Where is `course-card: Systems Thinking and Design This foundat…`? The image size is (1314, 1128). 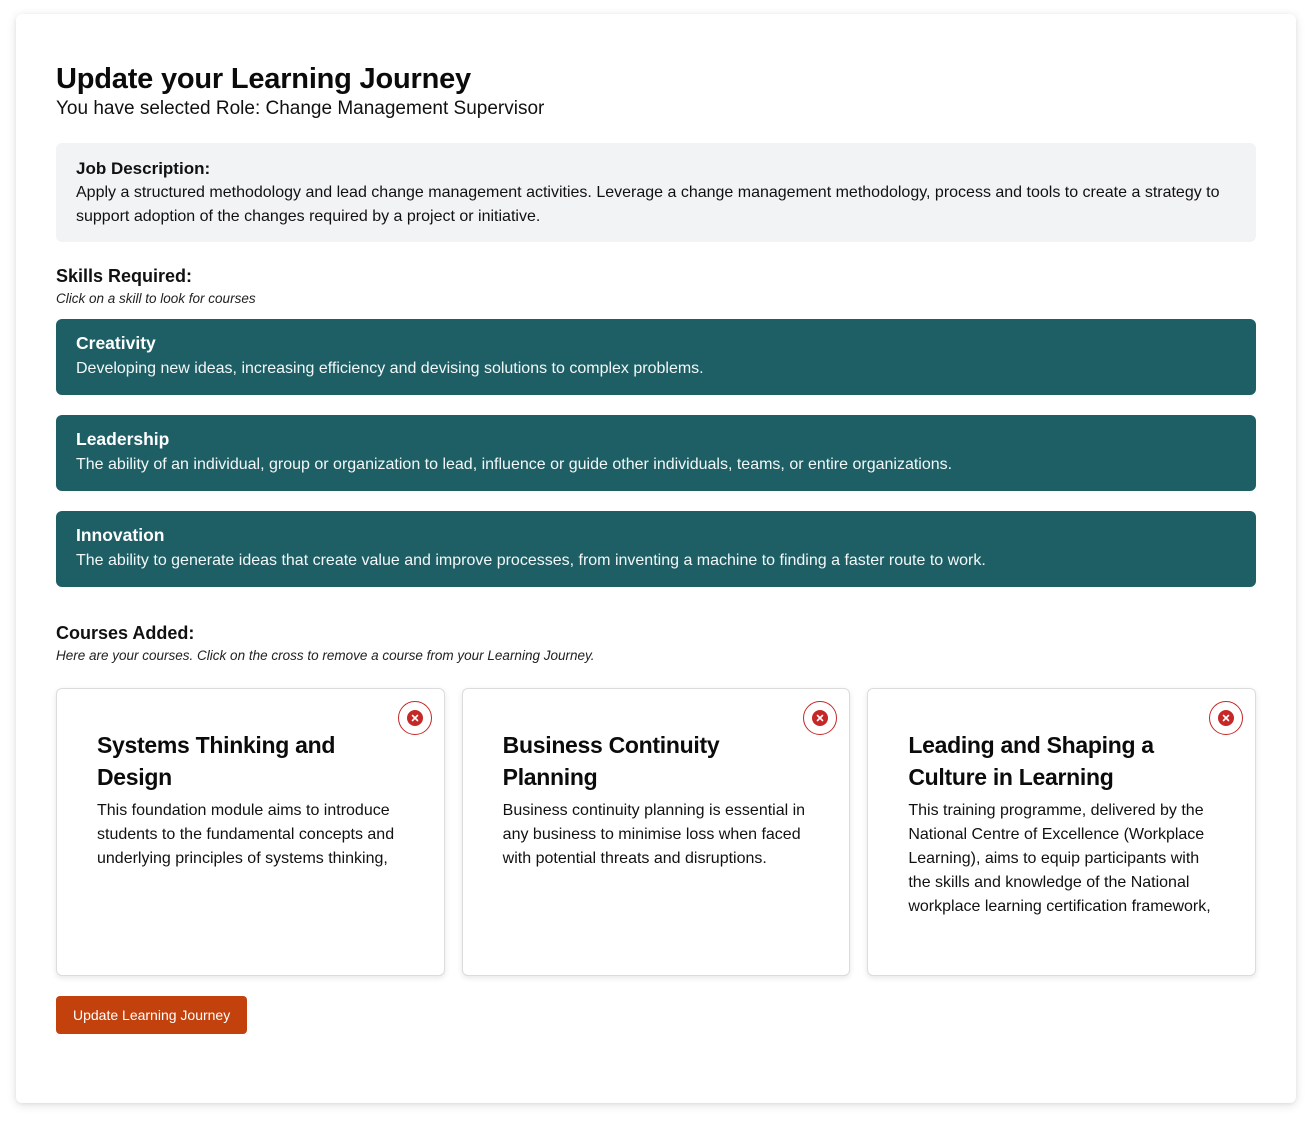
course-card: Systems Thinking and Design This foundat… is located at coordinates (250, 832).